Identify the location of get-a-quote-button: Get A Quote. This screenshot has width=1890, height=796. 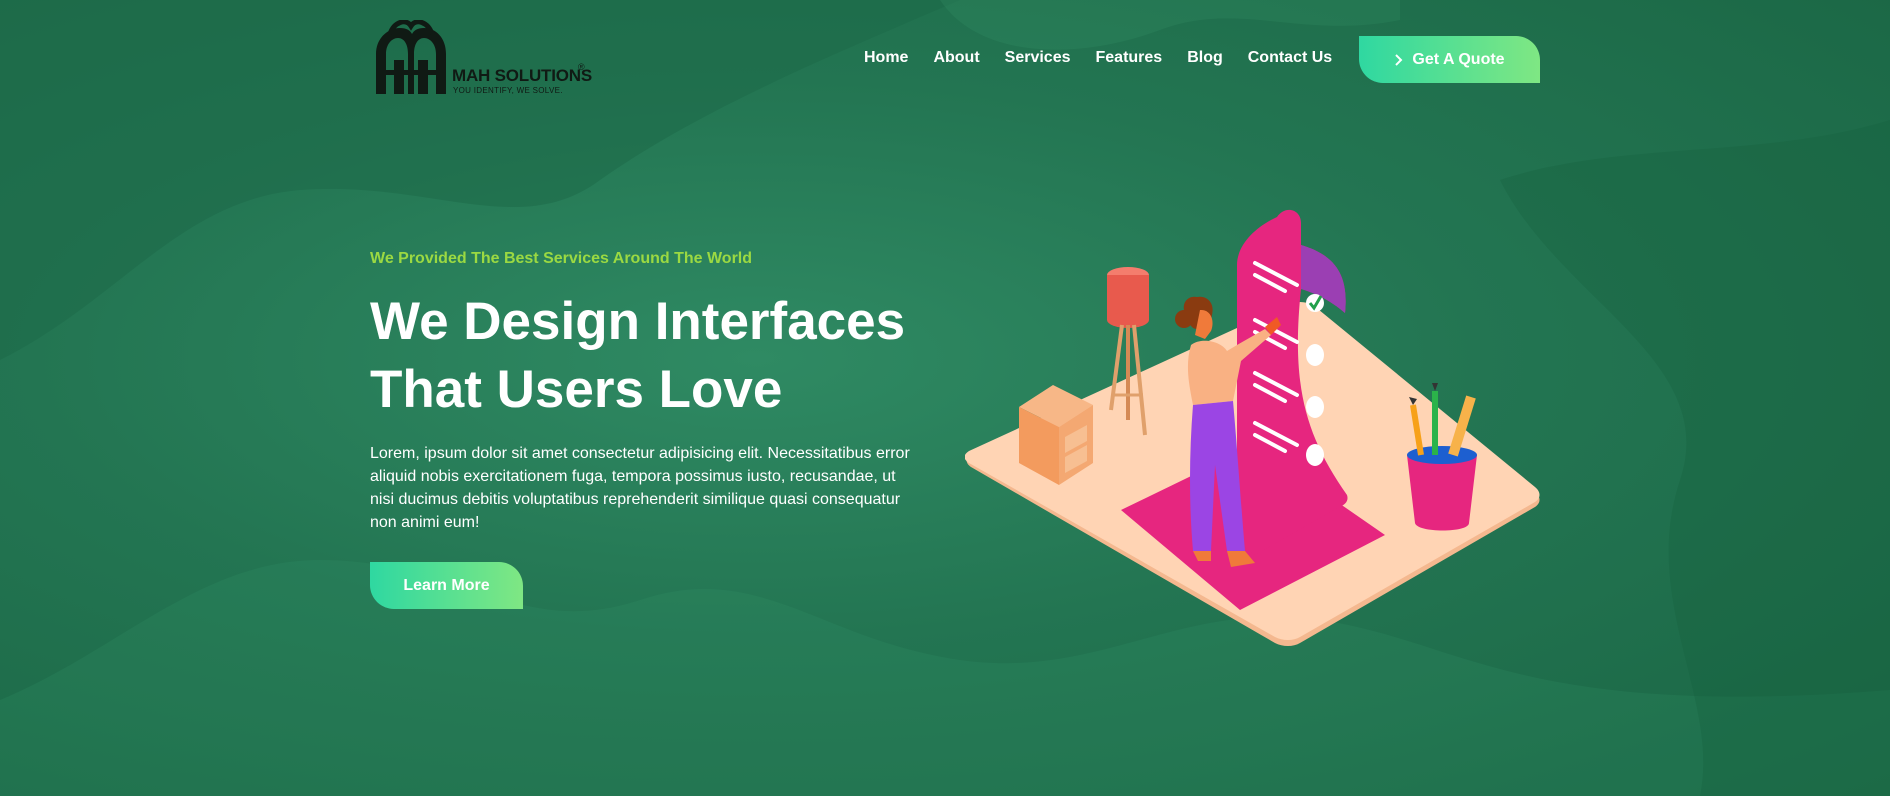
(1449, 59).